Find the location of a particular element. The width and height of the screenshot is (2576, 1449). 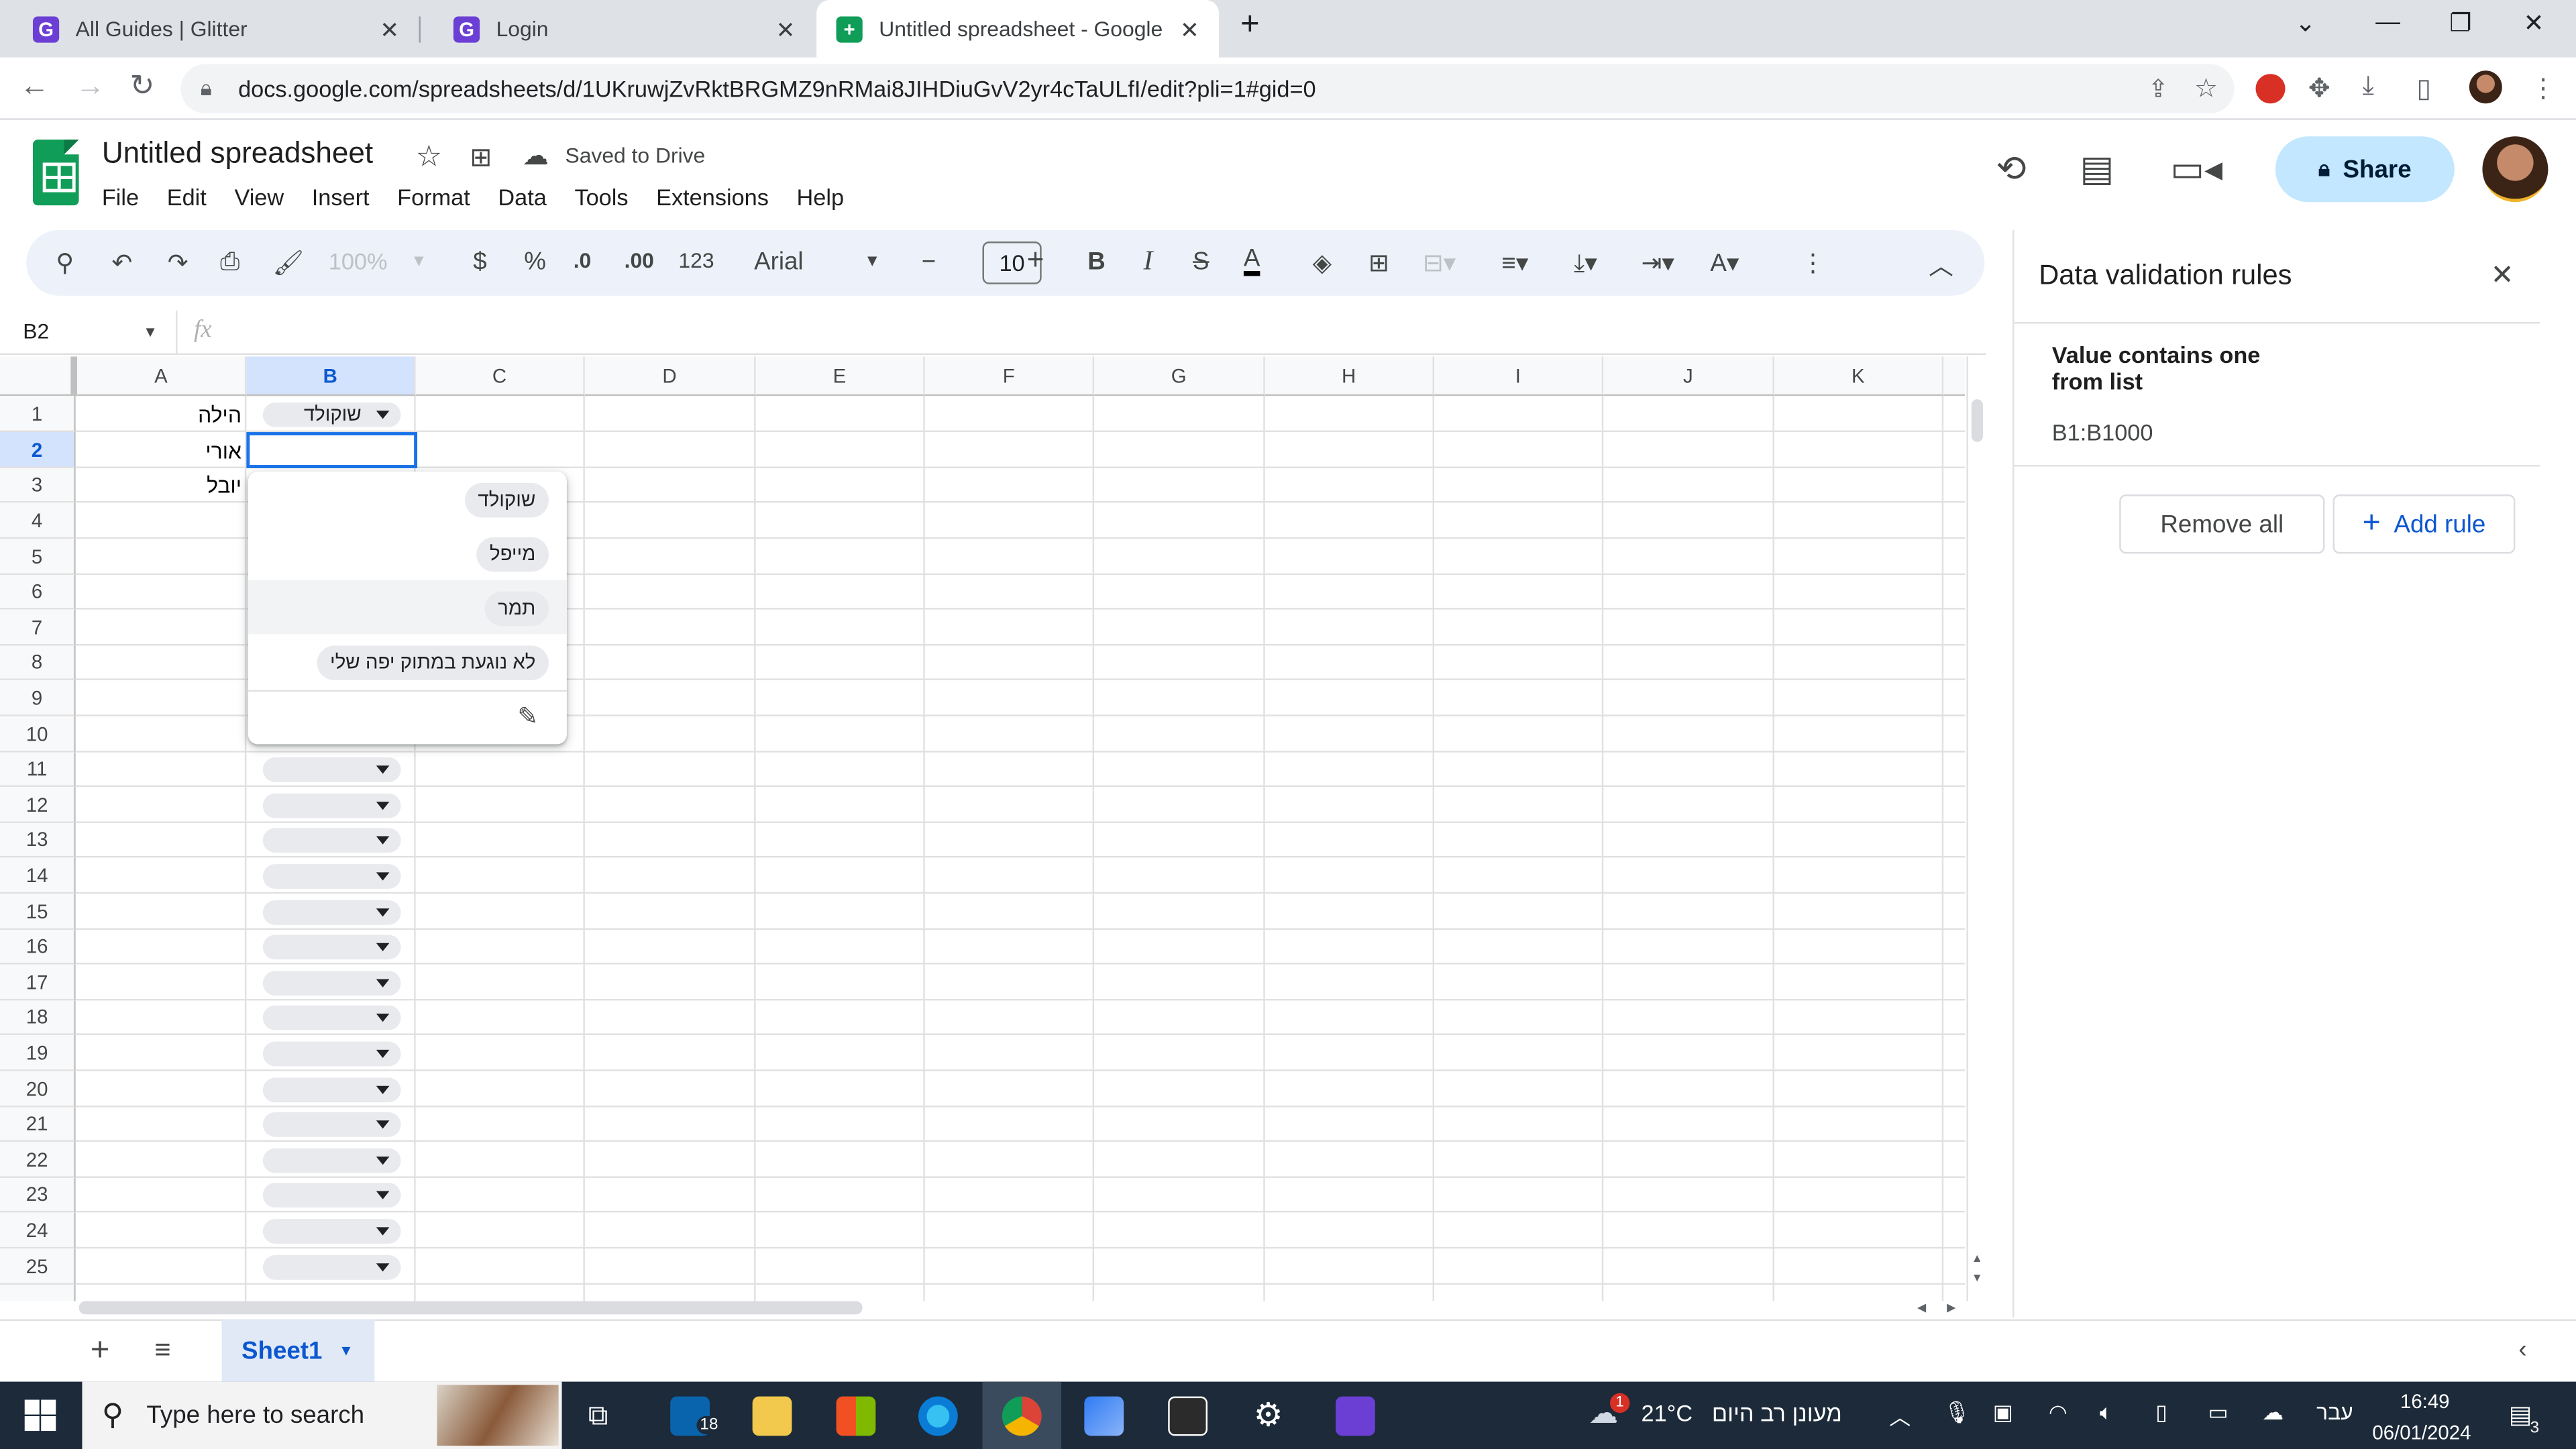

paint-format-icon: 🖌︎ is located at coordinates (289, 263).